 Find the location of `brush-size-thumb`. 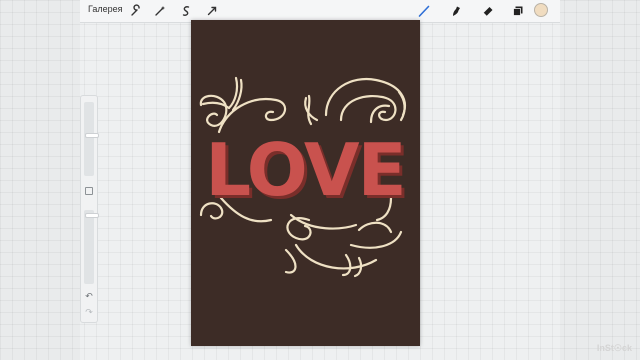

brush-size-thumb is located at coordinates (92, 135).